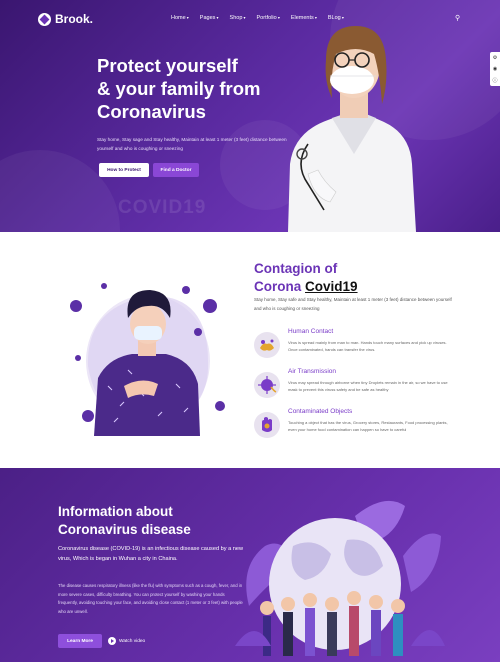 Image resolution: width=500 pixels, height=662 pixels. I want to click on doctor-illustration, so click(352, 129).